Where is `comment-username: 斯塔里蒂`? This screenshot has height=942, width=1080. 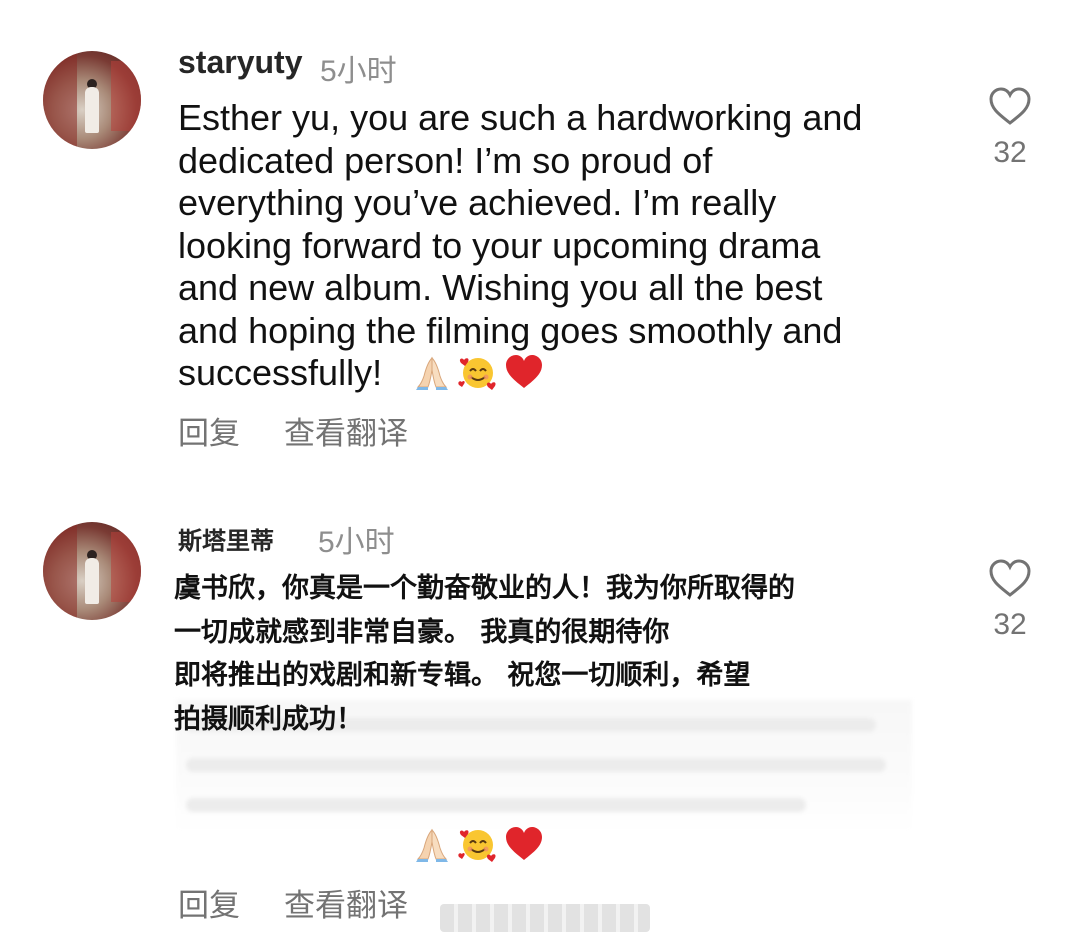
comment-username: 斯塔里蒂 is located at coordinates (226, 538).